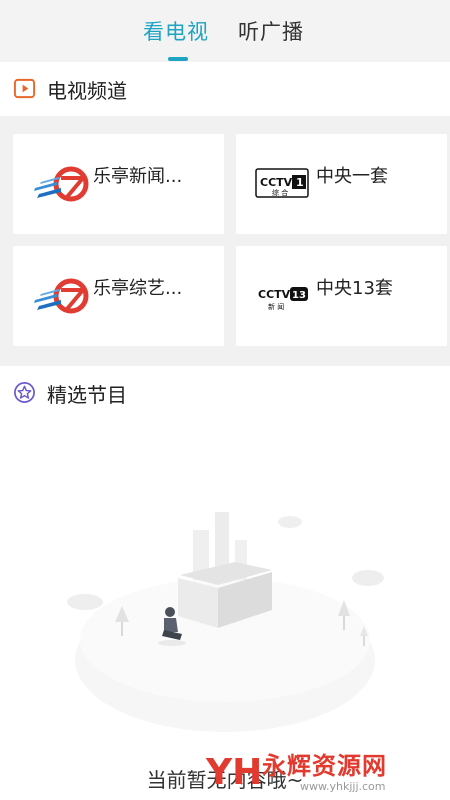 This screenshot has width=450, height=800. I want to click on channel-name: 中央13套, so click(354, 288).